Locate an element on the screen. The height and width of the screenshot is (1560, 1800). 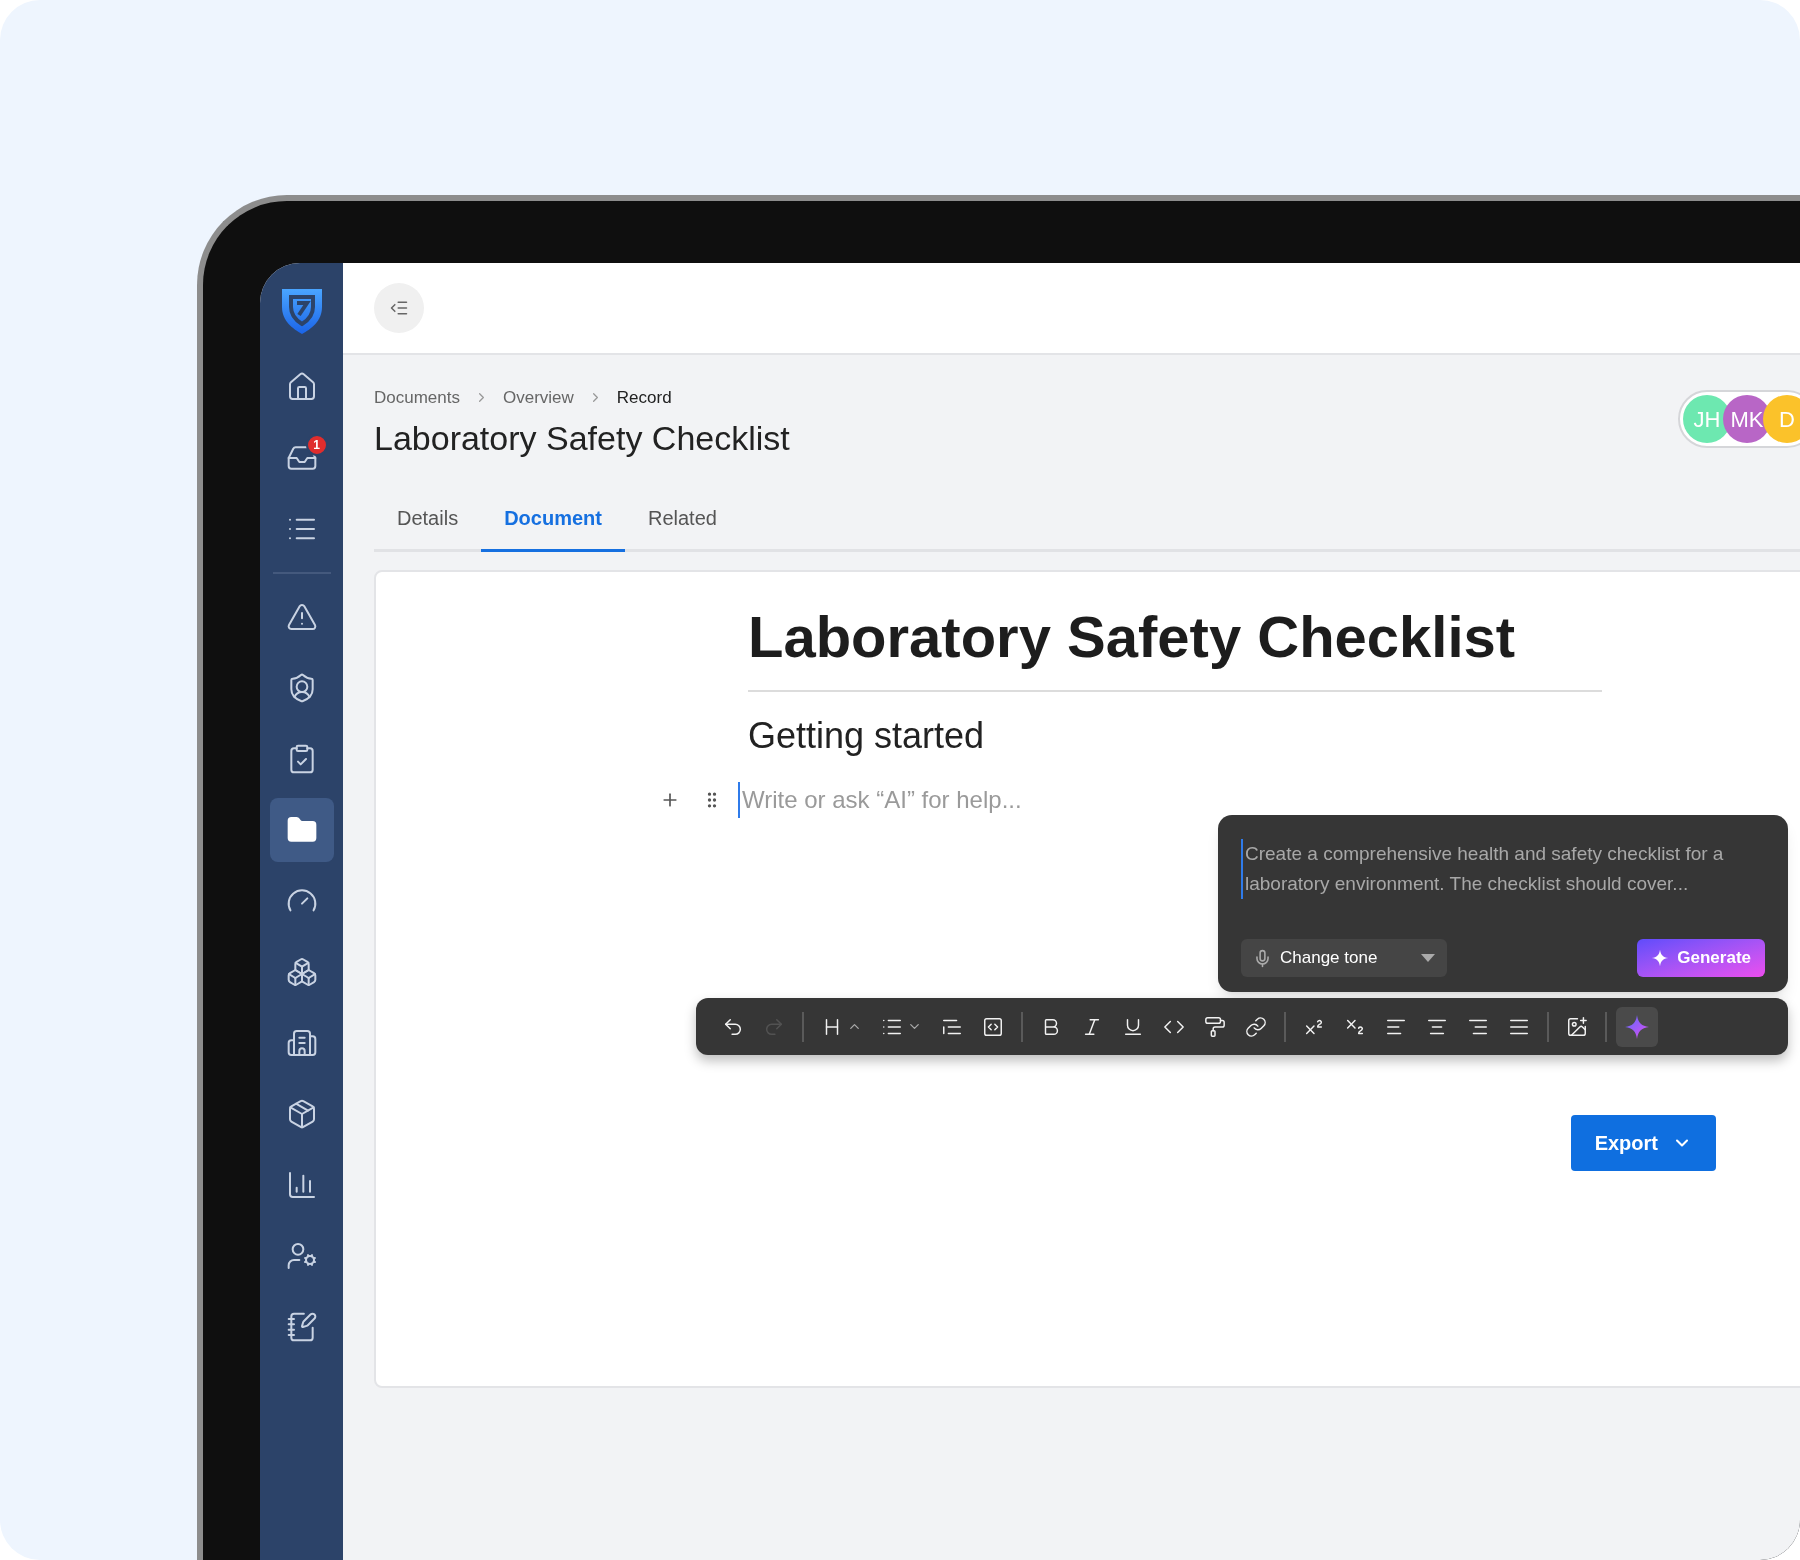
building-icon is located at coordinates (301, 1043).